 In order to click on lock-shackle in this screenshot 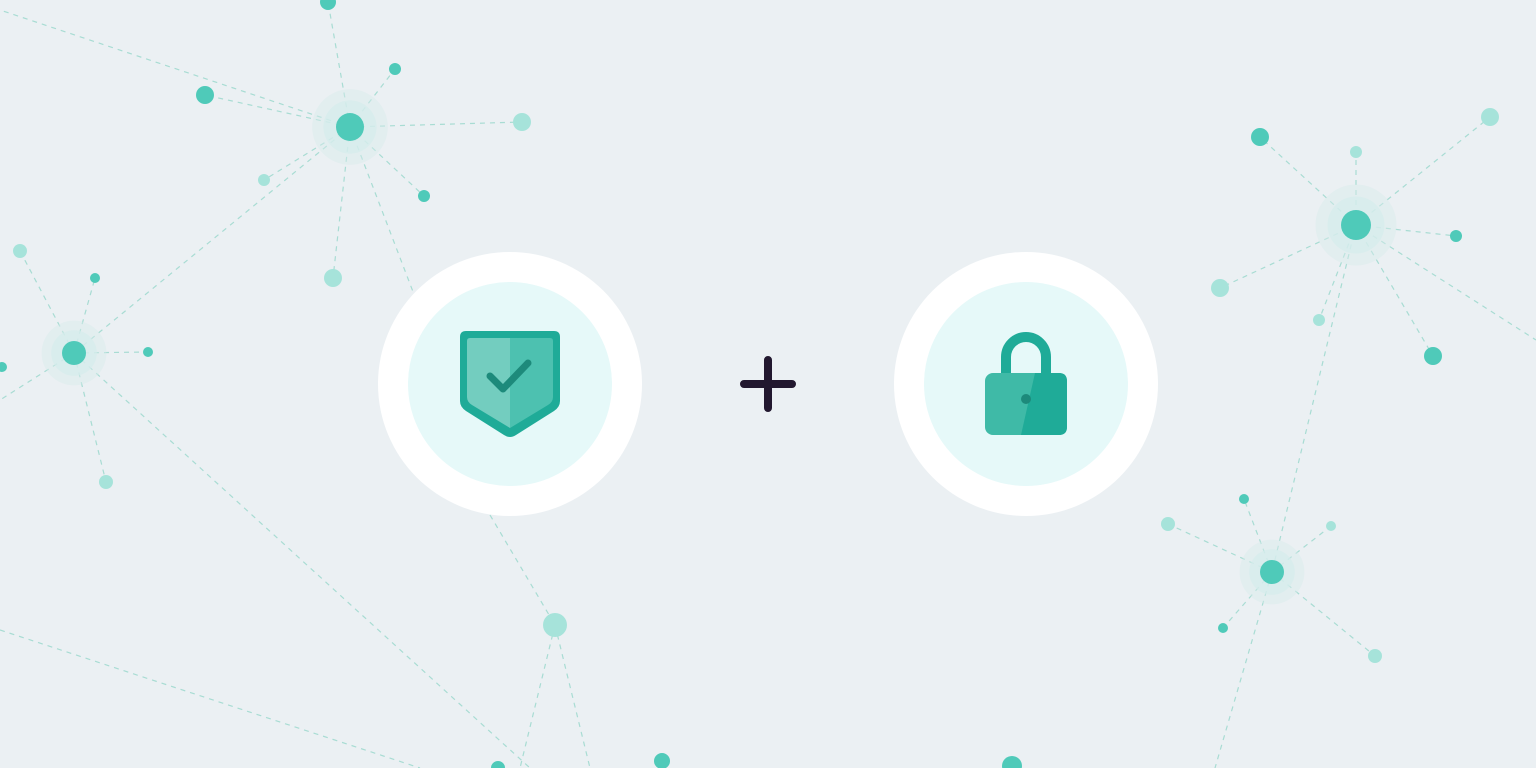, I will do `click(1026, 353)`.